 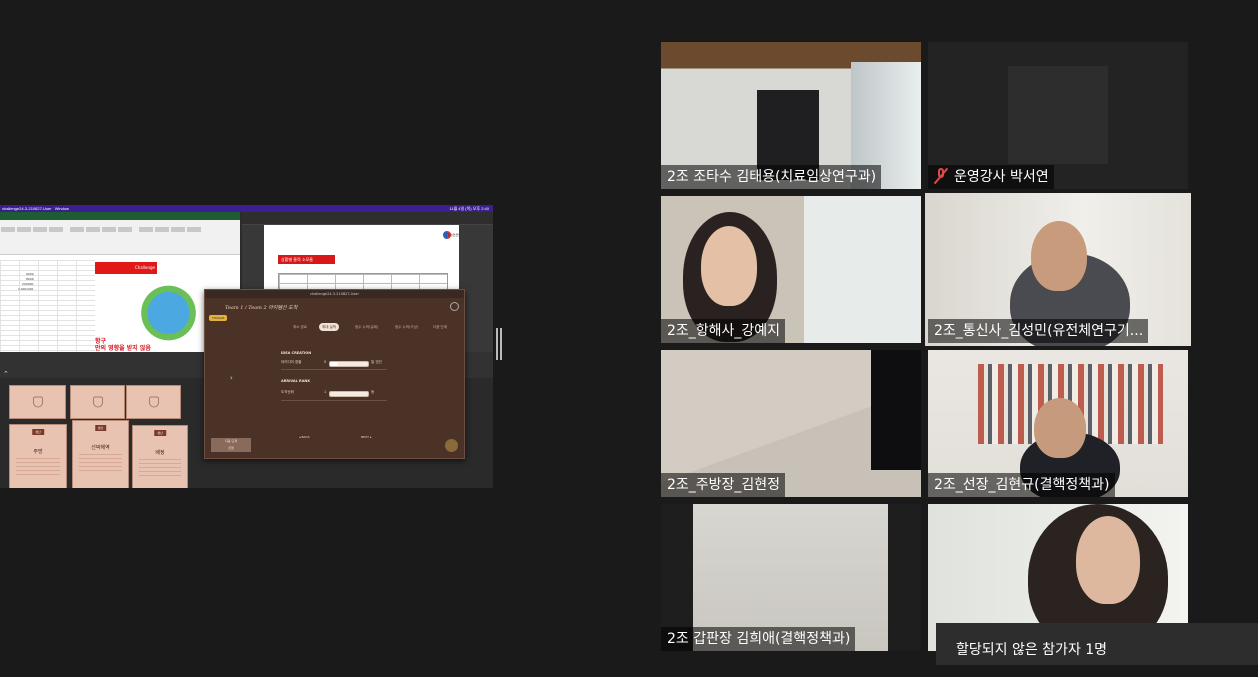 I want to click on resize-handle, so click(x=499, y=344).